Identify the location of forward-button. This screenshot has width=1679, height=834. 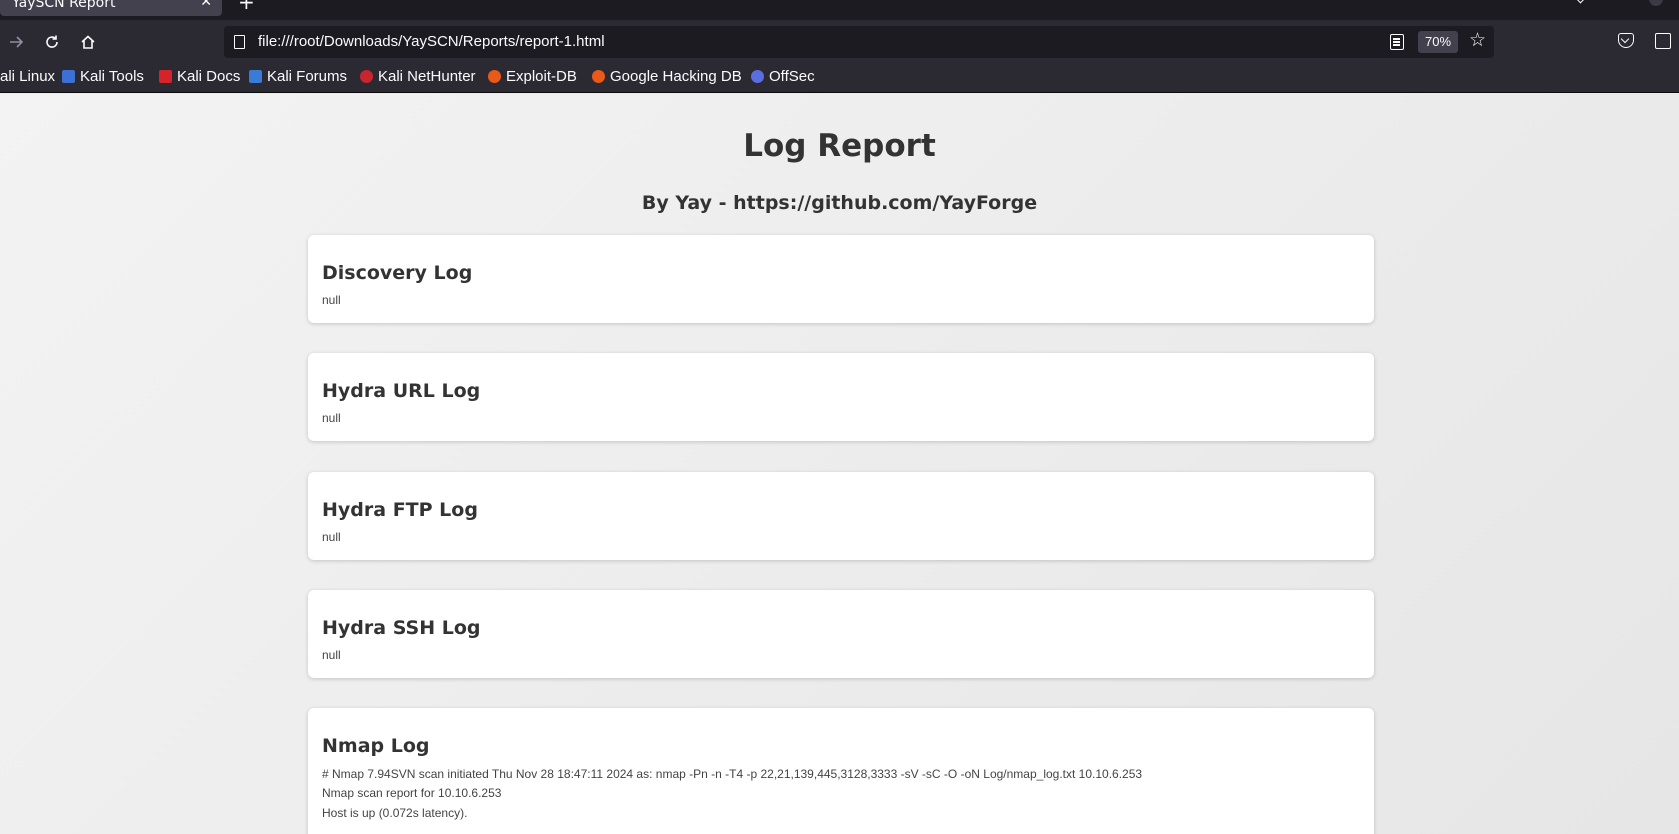
(16, 42).